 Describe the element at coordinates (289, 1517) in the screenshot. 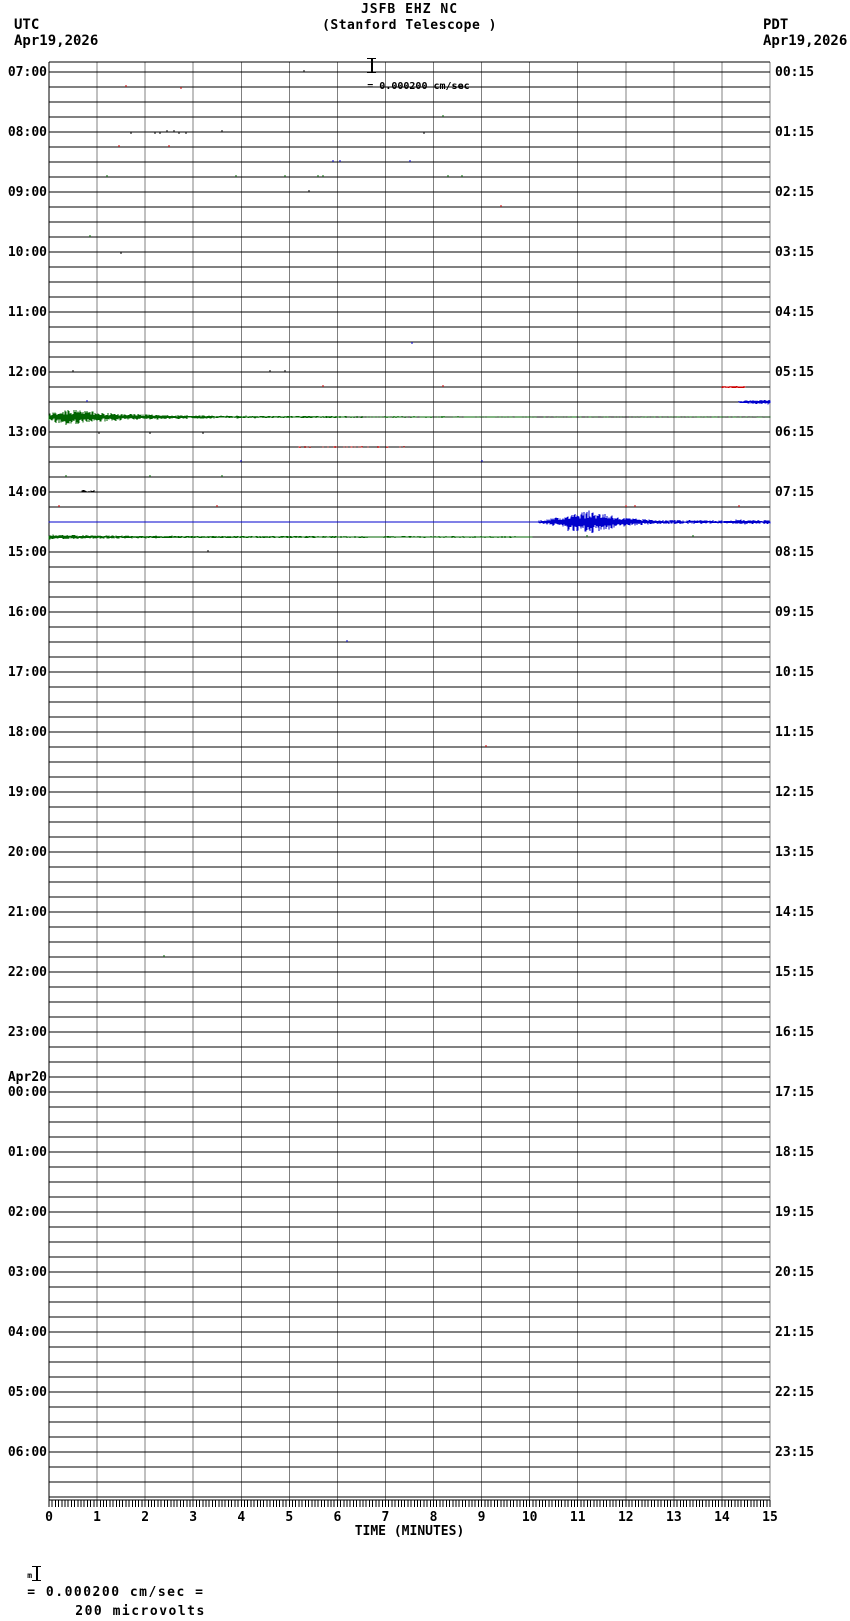

I see `x-axis-tick-label: 5` at that location.